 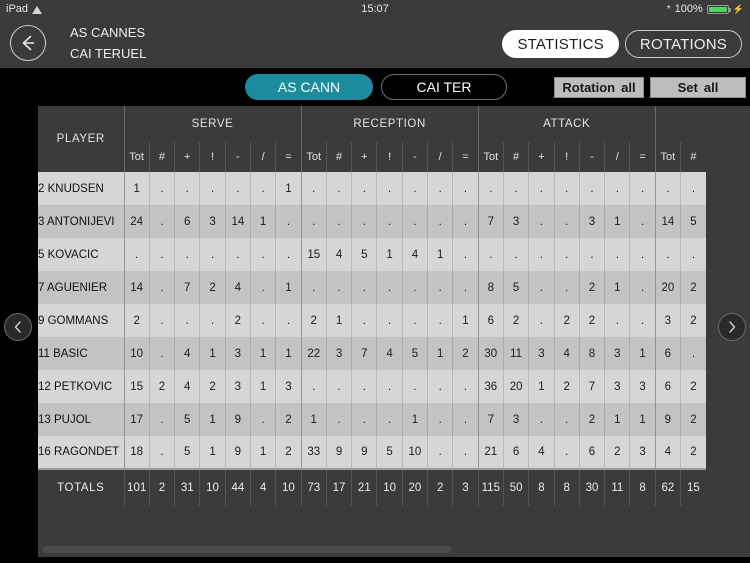 What do you see at coordinates (81, 320) in the screenshot?
I see `player-name-cell: 9 GOMMANS` at bounding box center [81, 320].